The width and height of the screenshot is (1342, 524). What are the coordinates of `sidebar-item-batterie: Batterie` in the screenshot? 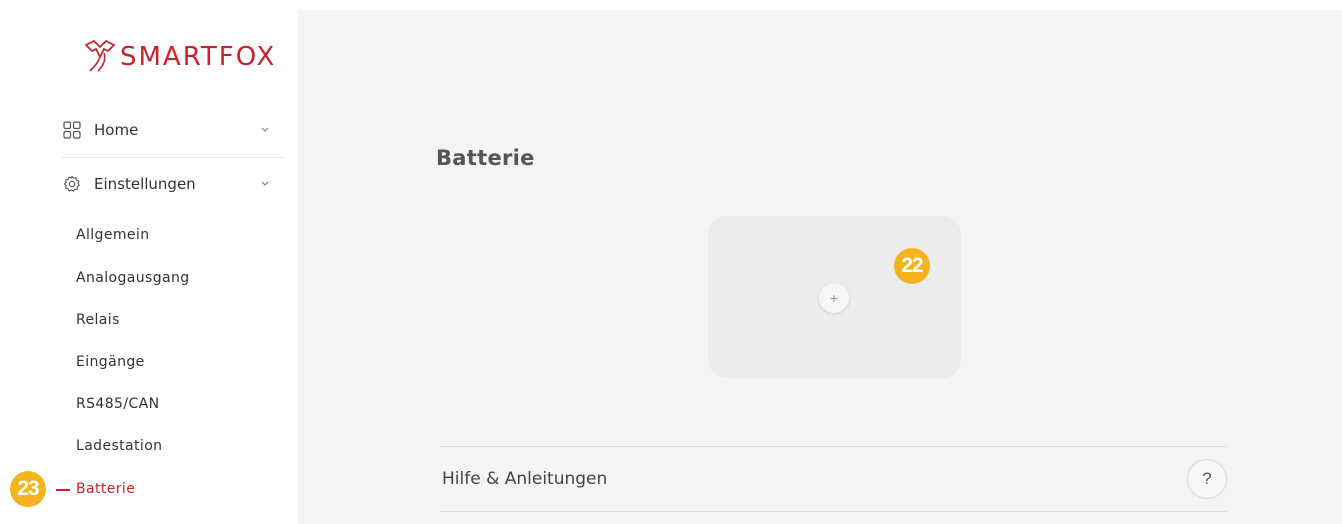 It's located at (105, 489).